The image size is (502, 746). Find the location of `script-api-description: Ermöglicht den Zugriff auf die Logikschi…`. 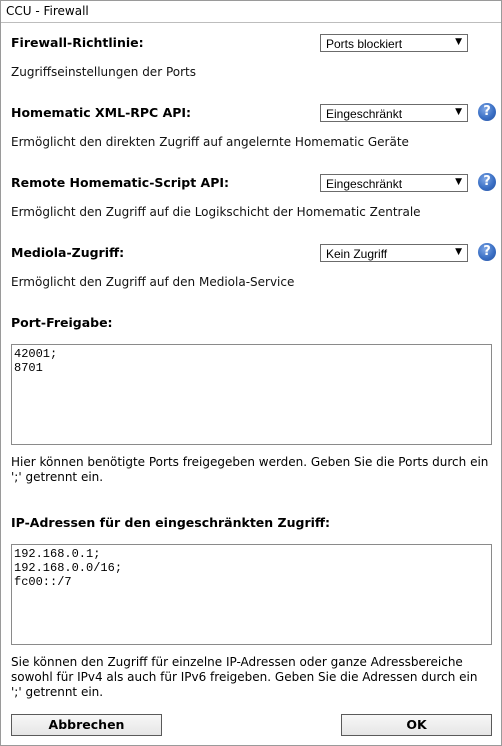

script-api-description: Ermöglicht den Zugriff auf die Logikschi… is located at coordinates (216, 212).